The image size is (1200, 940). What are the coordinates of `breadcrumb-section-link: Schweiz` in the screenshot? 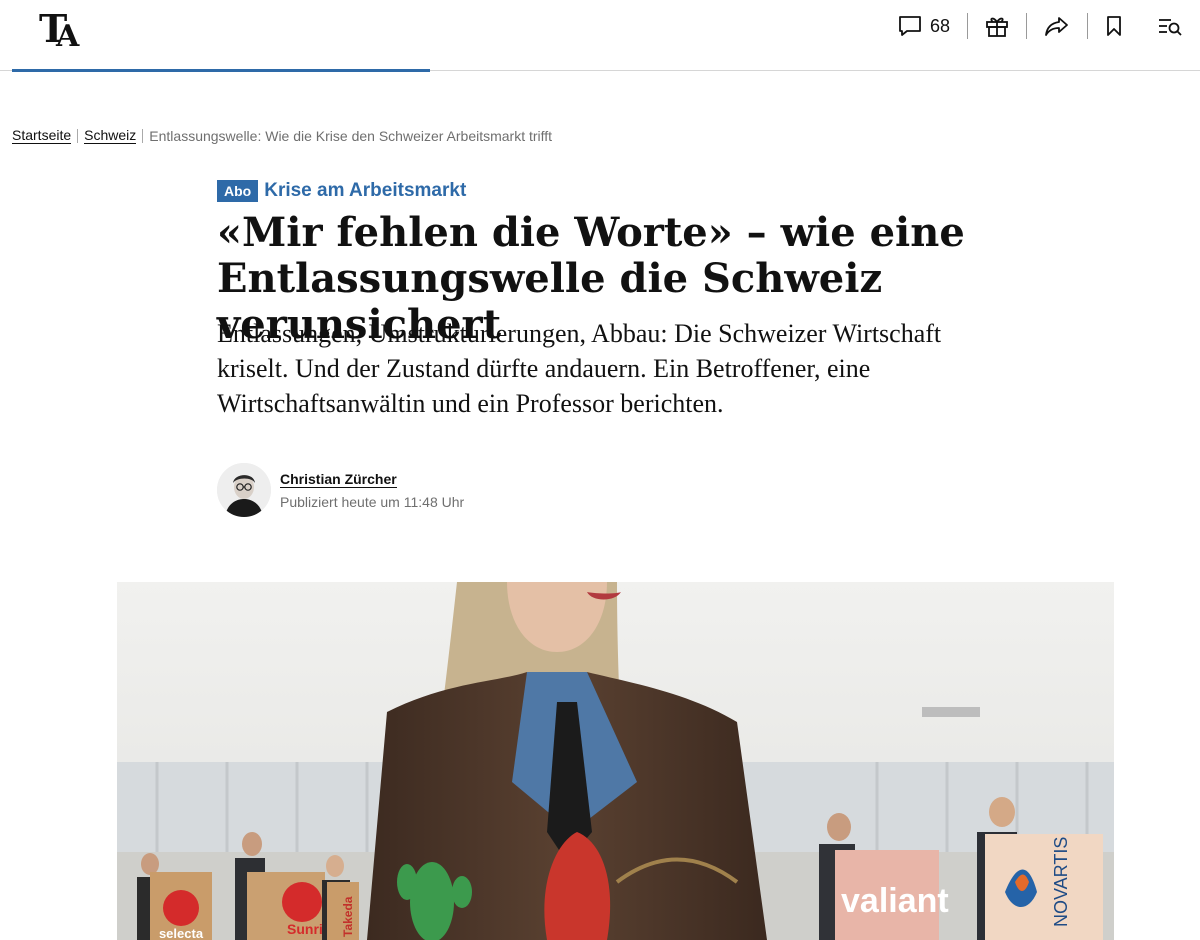 It's located at (110, 135).